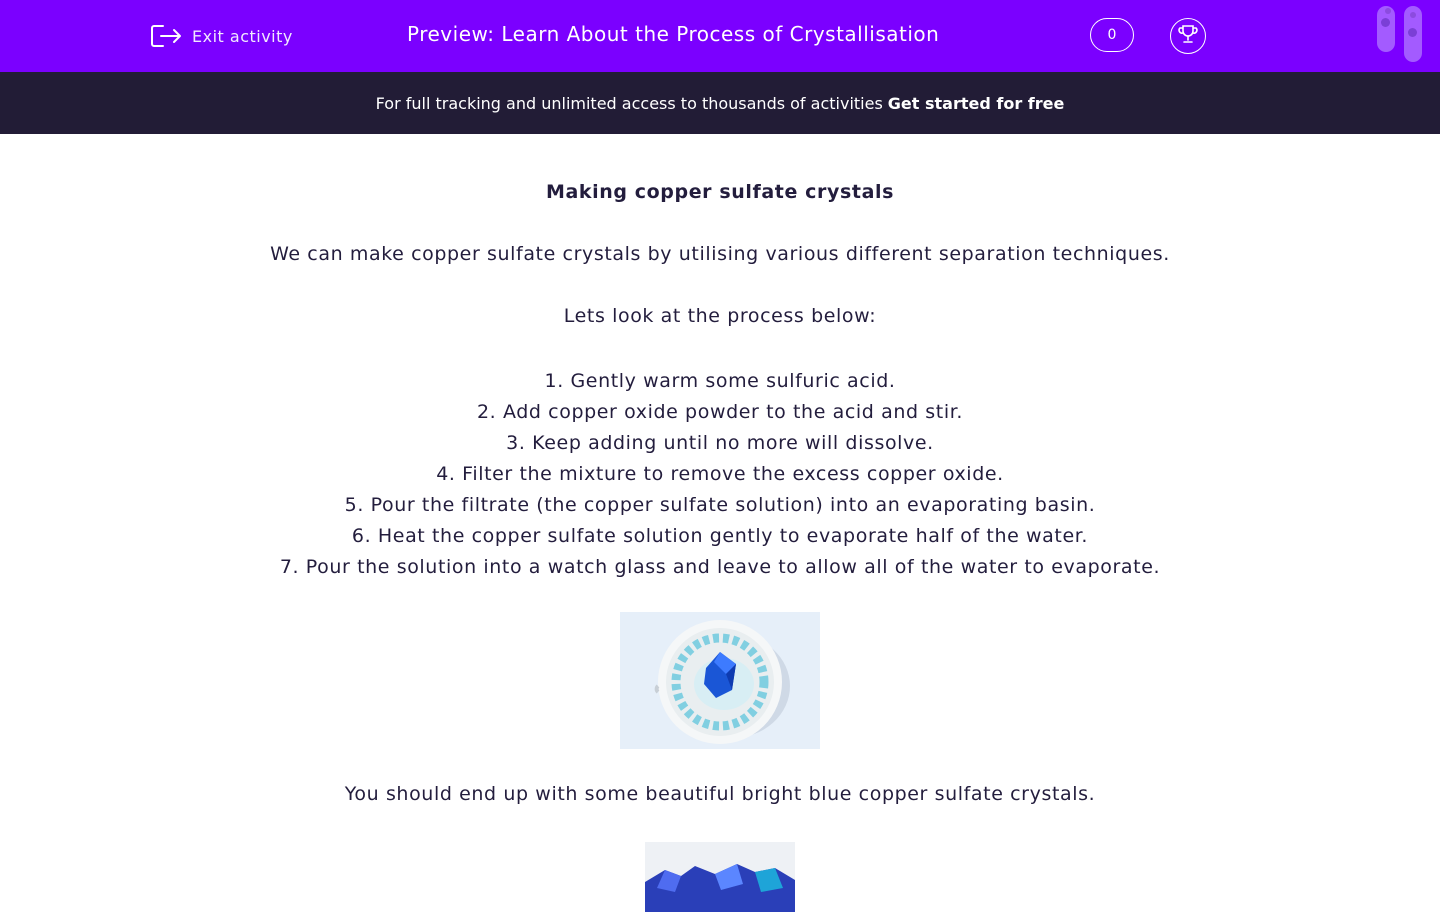 This screenshot has height=912, width=1440. Describe the element at coordinates (166, 36) in the screenshot. I see `exit-icon` at that location.